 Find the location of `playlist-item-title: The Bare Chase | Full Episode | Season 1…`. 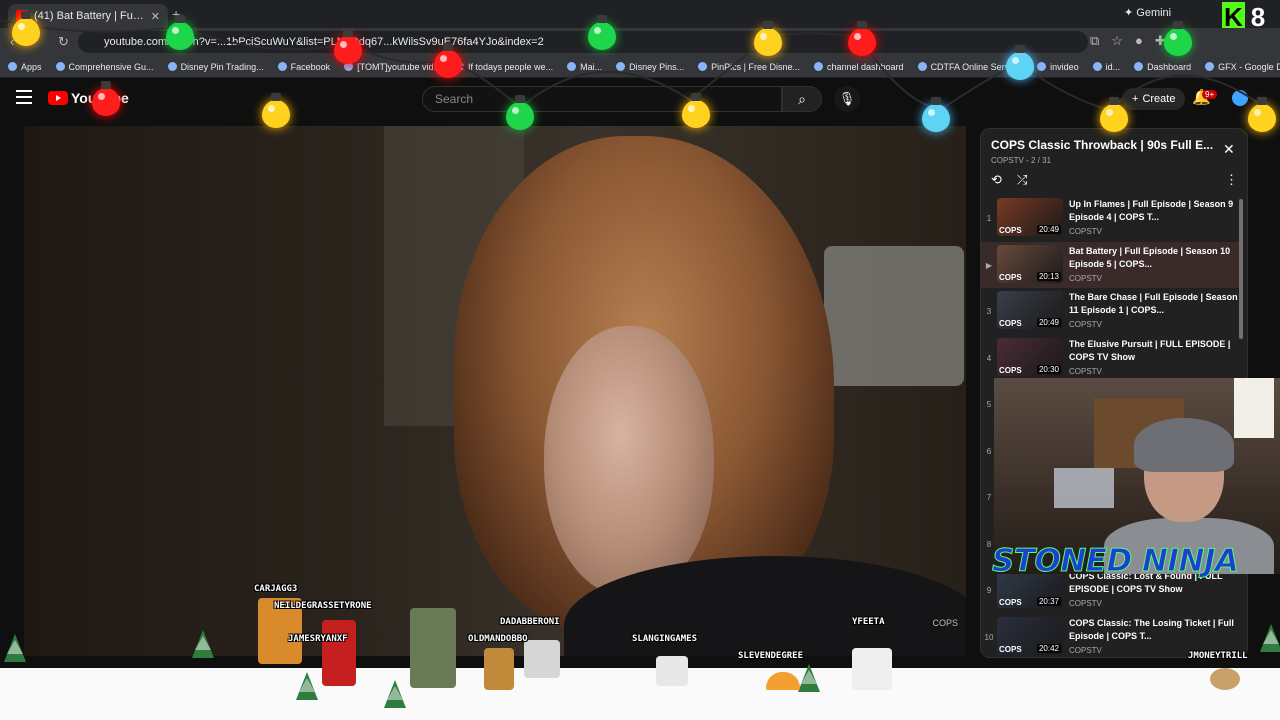

playlist-item-title: The Bare Chase | Full Episode | Season 1… is located at coordinates (1153, 303).